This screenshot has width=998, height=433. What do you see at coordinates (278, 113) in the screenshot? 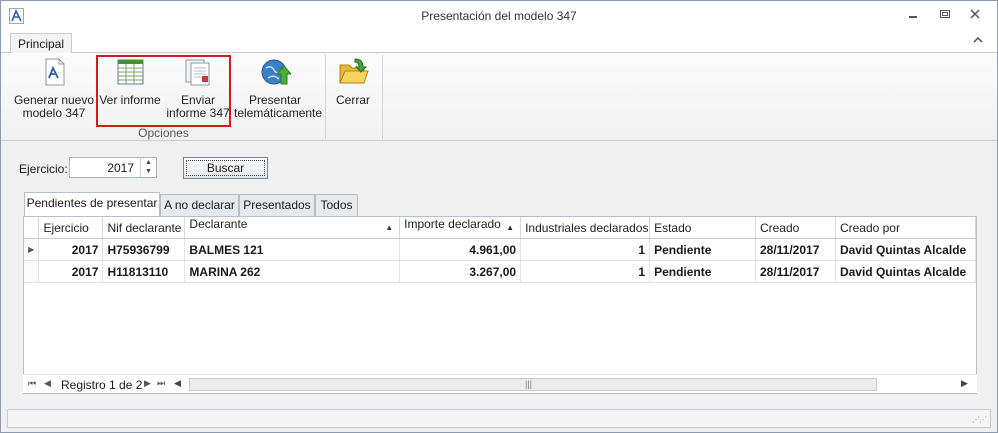
I see `presentar-label-2: telemáticamente` at bounding box center [278, 113].